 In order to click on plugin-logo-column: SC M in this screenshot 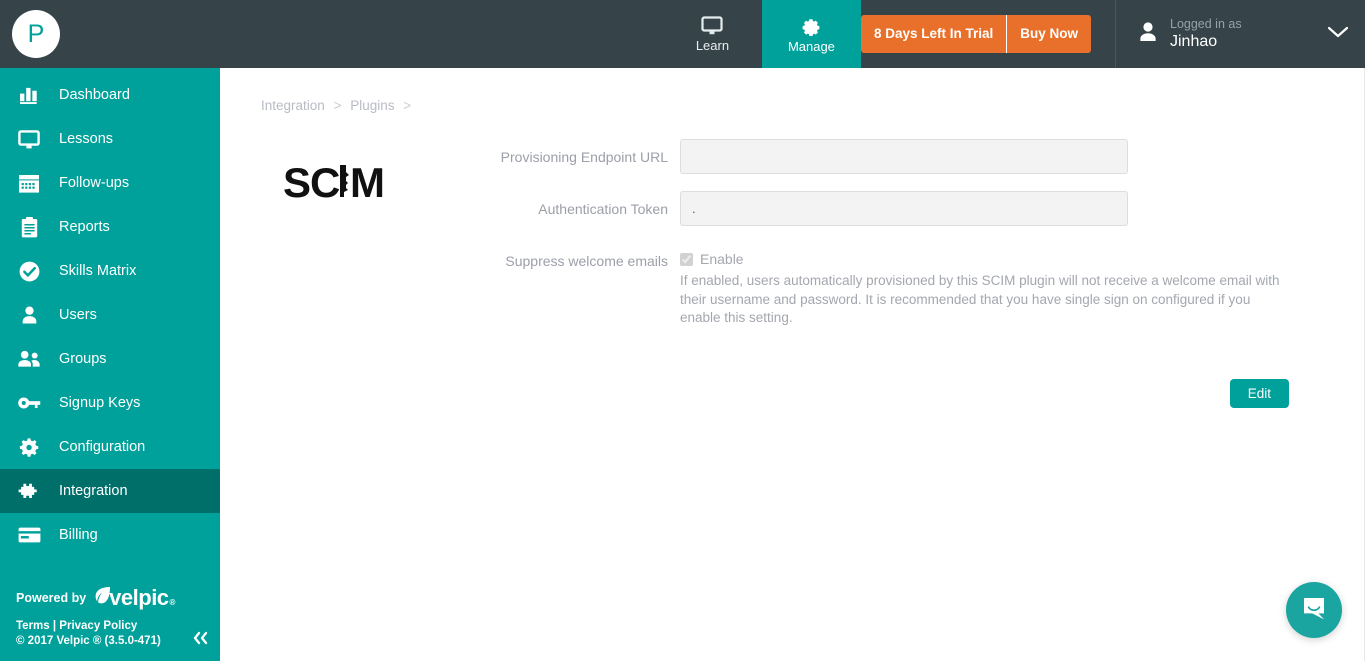, I will do `click(342, 273)`.